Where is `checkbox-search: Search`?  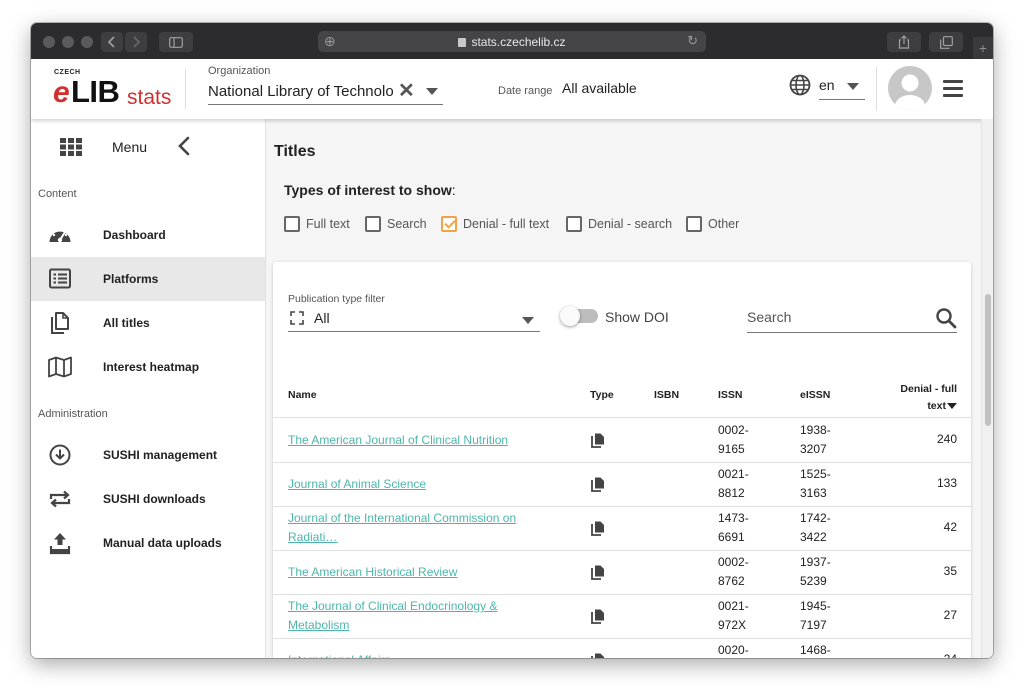 checkbox-search: Search is located at coordinates (396, 224).